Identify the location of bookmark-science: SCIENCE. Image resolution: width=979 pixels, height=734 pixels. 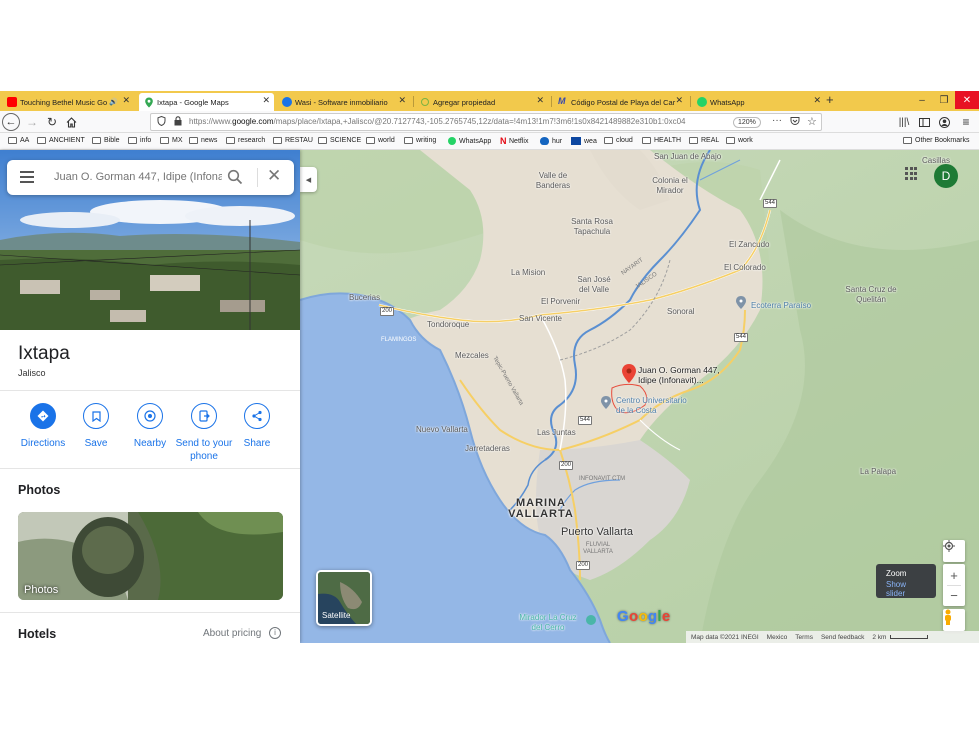
(339, 140).